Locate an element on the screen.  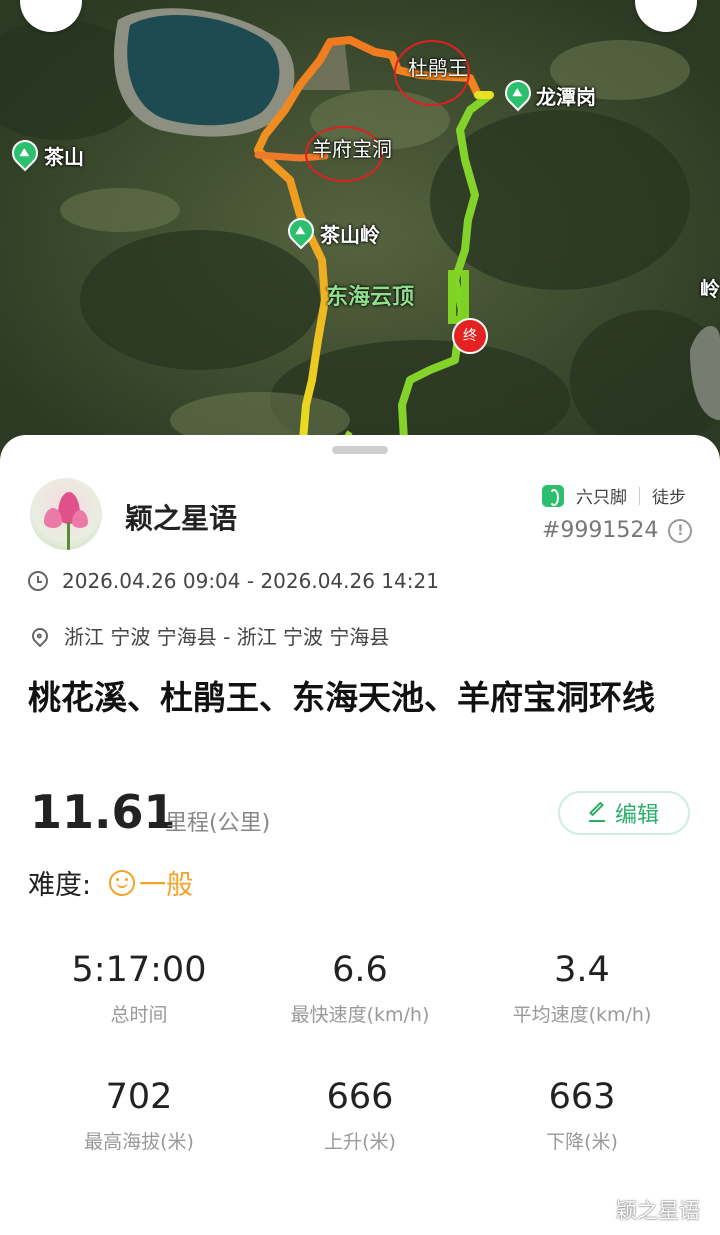
edit-label: 编辑 is located at coordinates (636, 815).